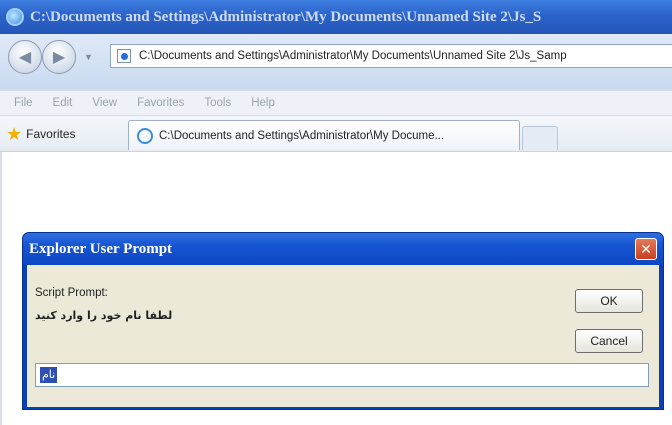 This screenshot has height=425, width=672. What do you see at coordinates (14, 134) in the screenshot?
I see `star-icon: ★` at bounding box center [14, 134].